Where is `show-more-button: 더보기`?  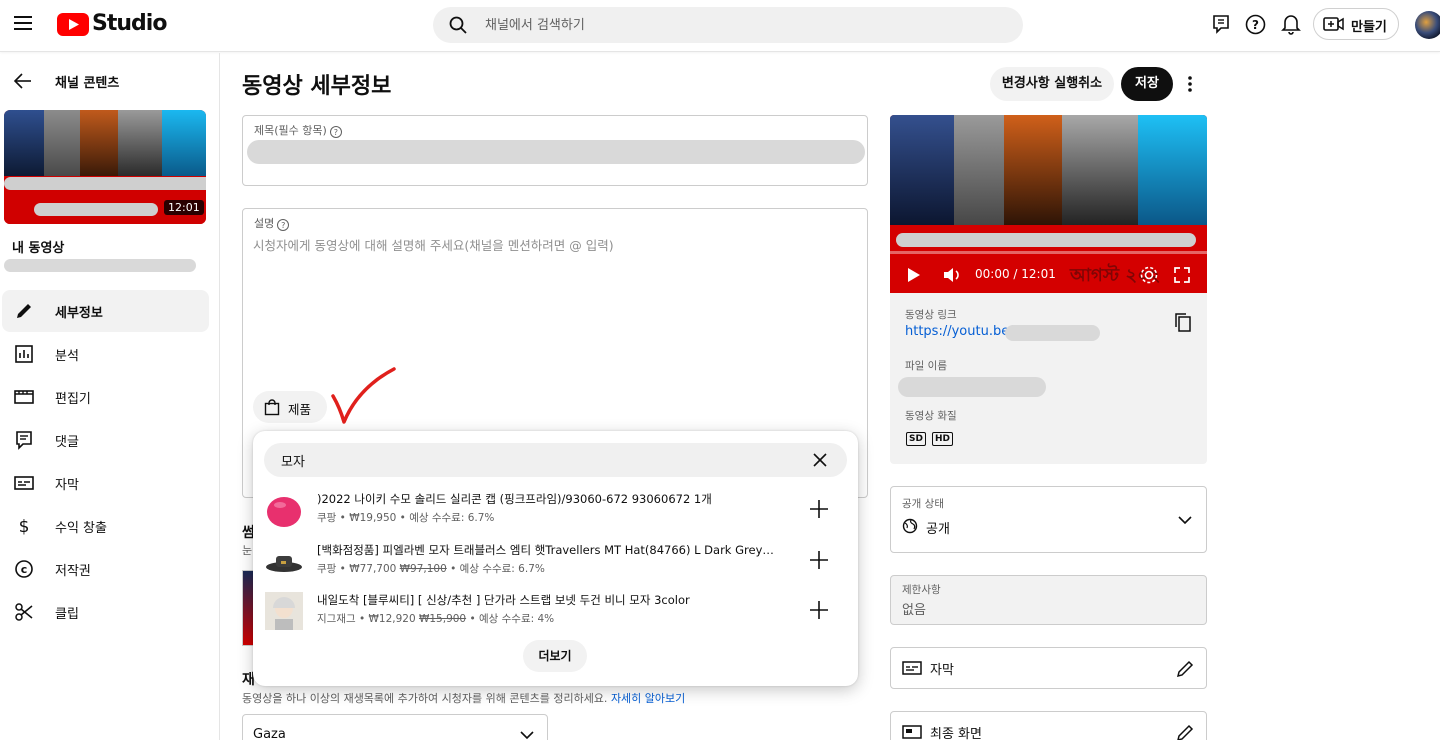
show-more-button: 더보기 is located at coordinates (555, 656).